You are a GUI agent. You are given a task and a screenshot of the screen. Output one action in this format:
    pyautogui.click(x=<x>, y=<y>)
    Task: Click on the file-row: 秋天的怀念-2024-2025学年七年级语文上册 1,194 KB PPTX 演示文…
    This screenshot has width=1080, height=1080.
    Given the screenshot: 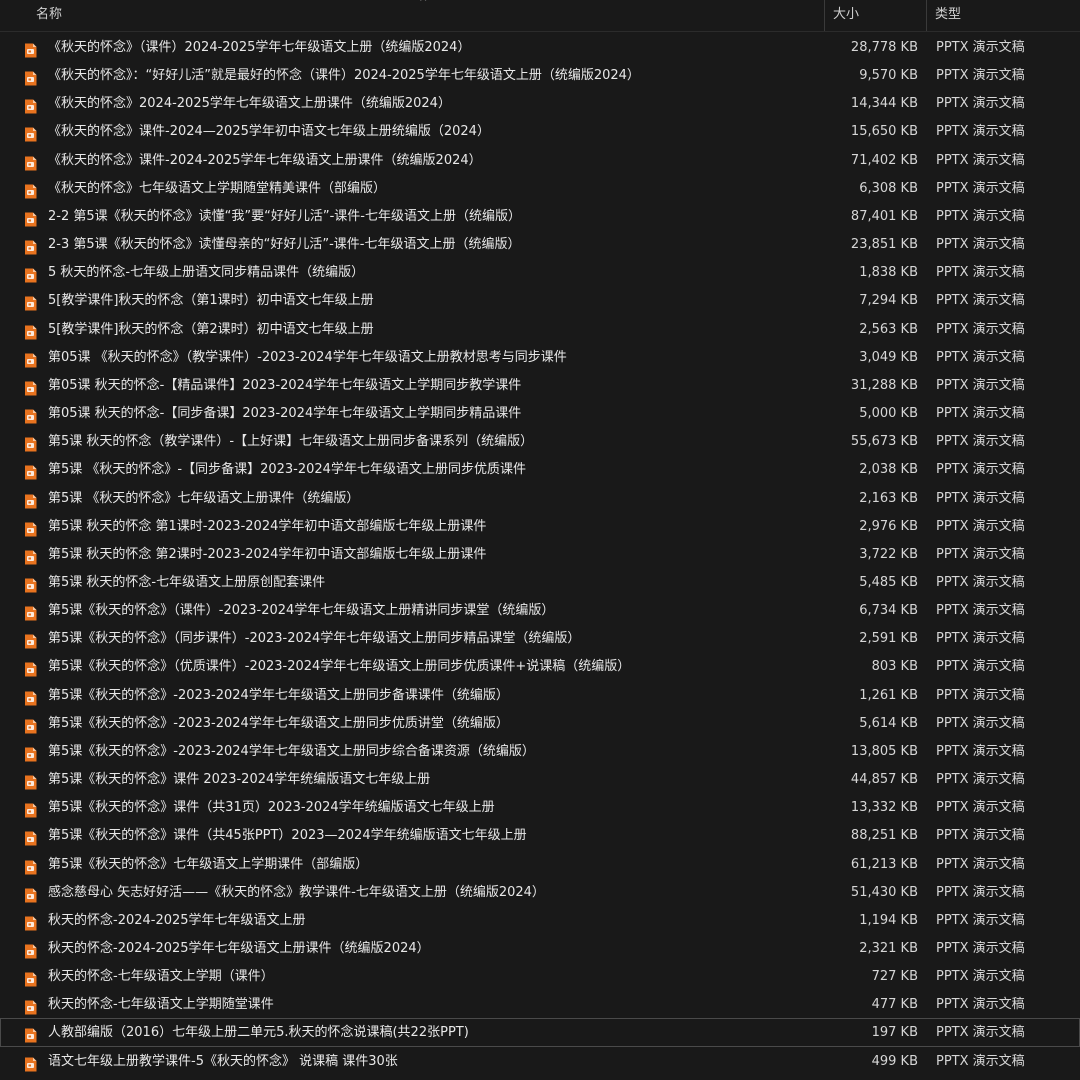 What is the action you would take?
    pyautogui.click(x=540, y=920)
    